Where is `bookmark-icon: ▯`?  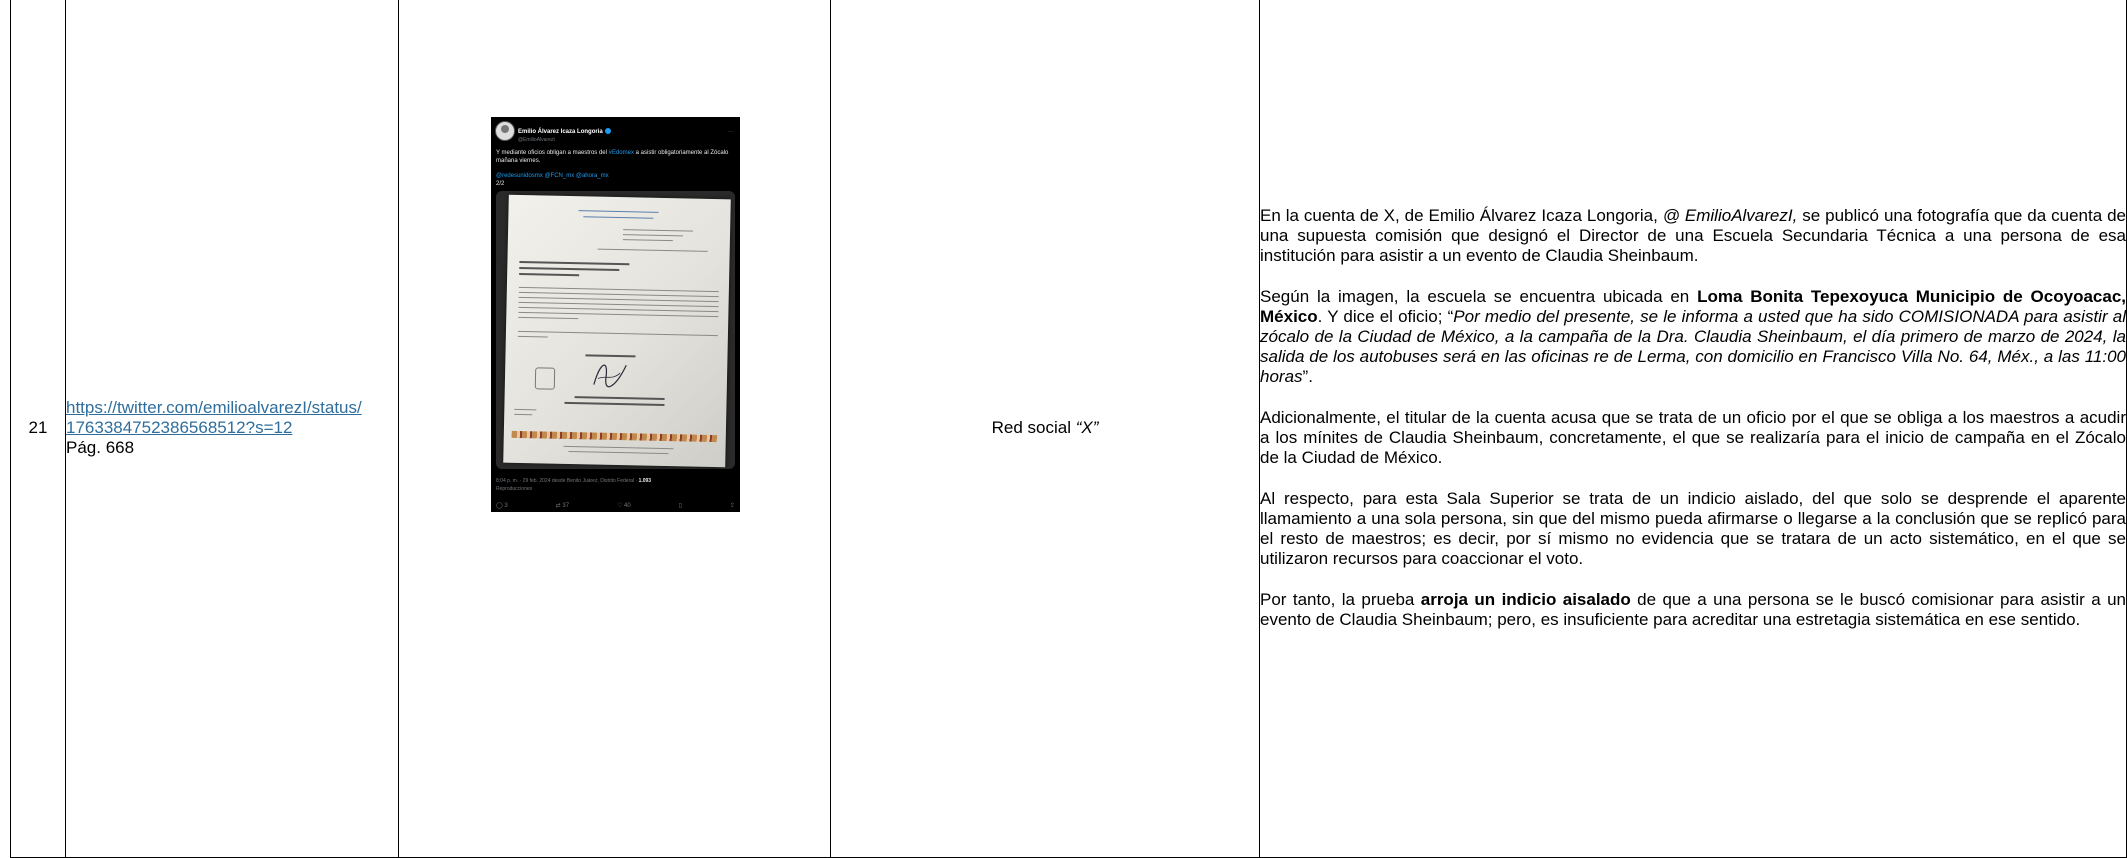 bookmark-icon: ▯ is located at coordinates (680, 502).